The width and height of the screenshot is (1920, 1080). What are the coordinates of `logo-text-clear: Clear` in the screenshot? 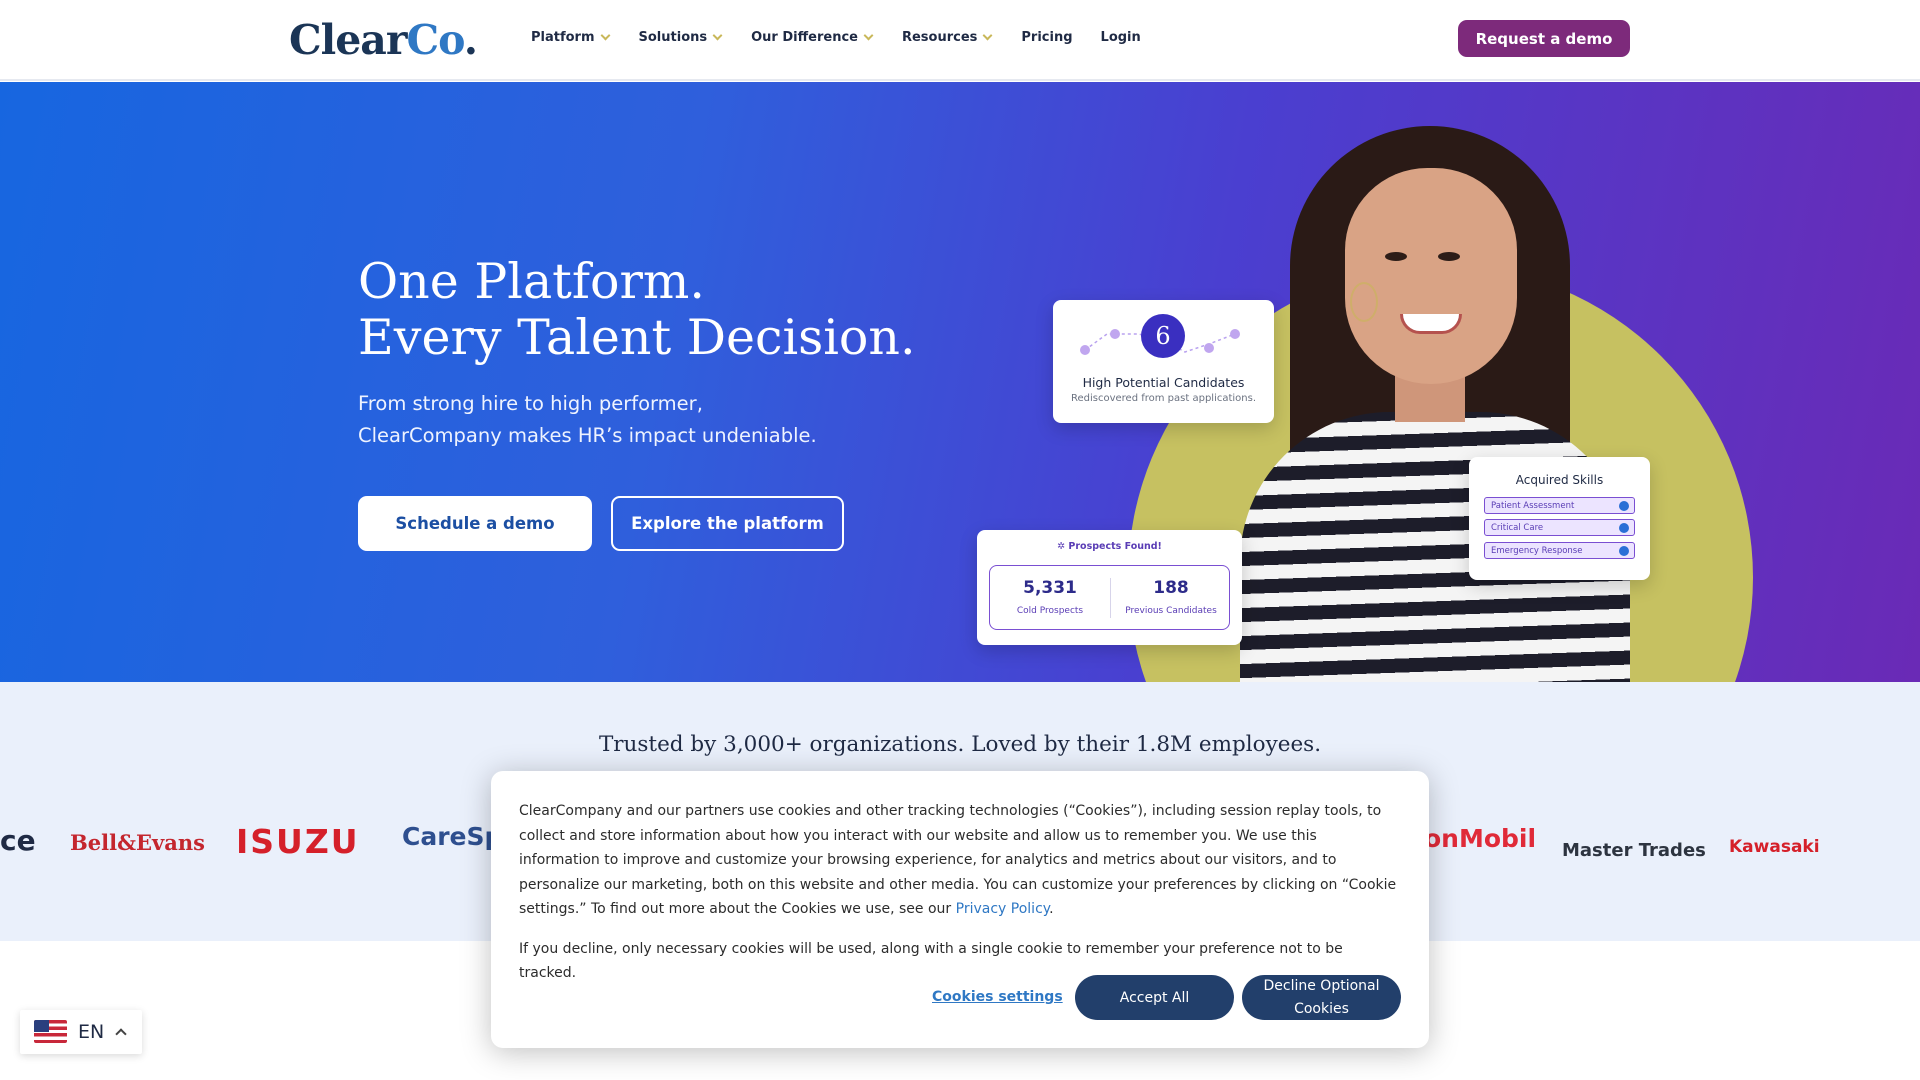 It's located at (348, 40).